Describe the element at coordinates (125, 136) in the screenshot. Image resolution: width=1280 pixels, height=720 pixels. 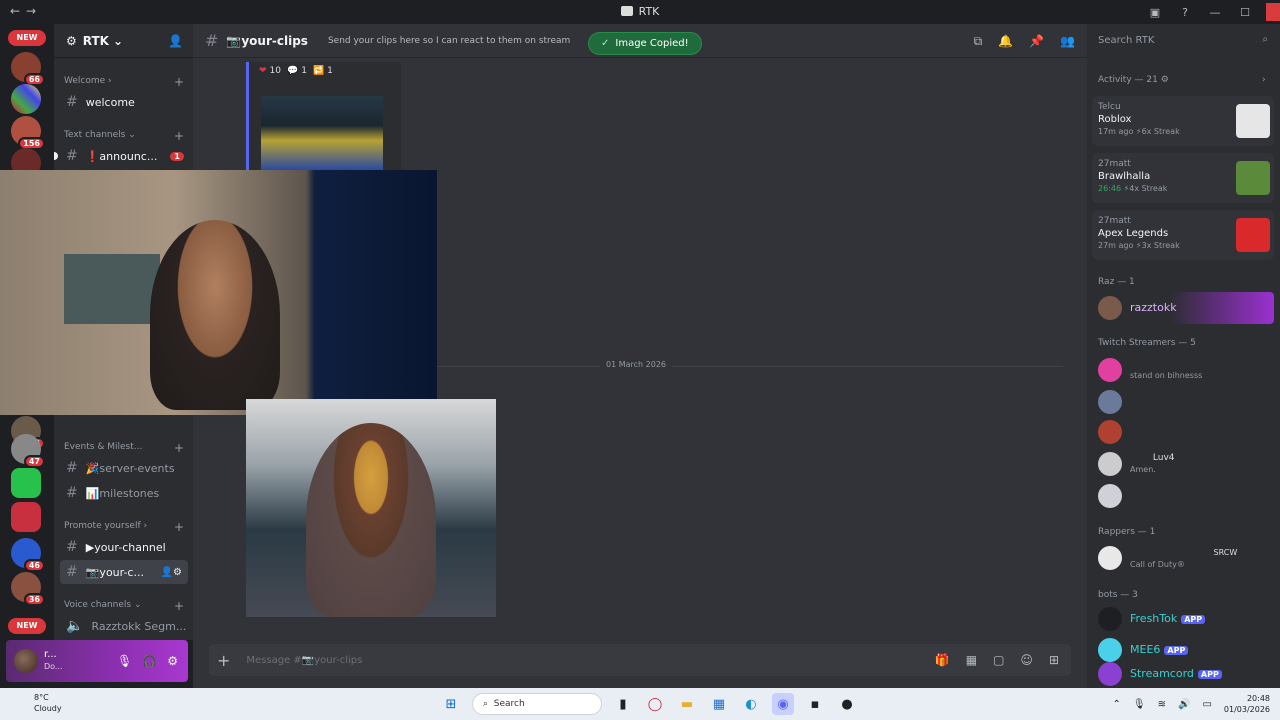
I see `category-text-channels: Text channels ⌄ +` at that location.